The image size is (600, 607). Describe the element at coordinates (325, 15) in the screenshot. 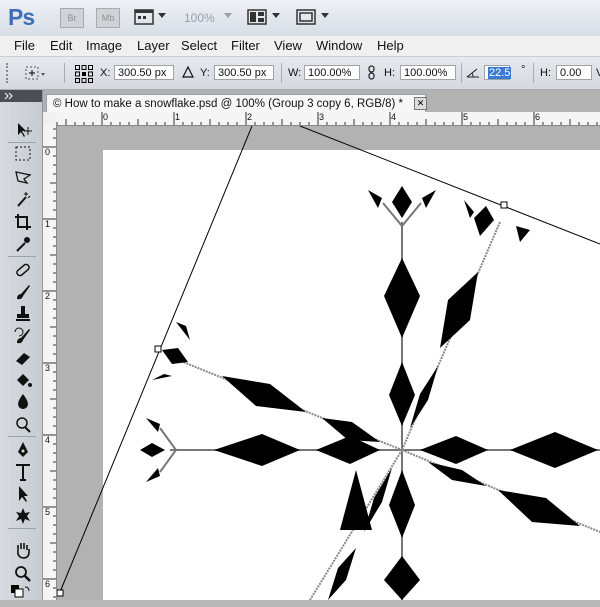

I see `screen-mode-dropdown-icon` at that location.